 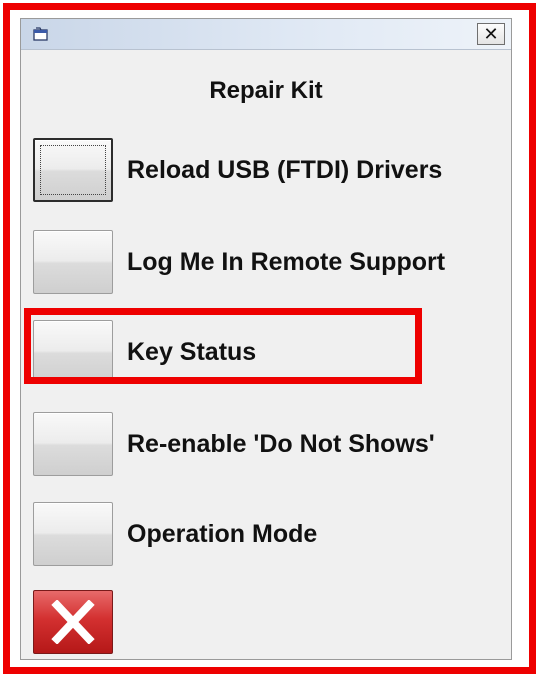 I want to click on red-x-icon, so click(x=73, y=622).